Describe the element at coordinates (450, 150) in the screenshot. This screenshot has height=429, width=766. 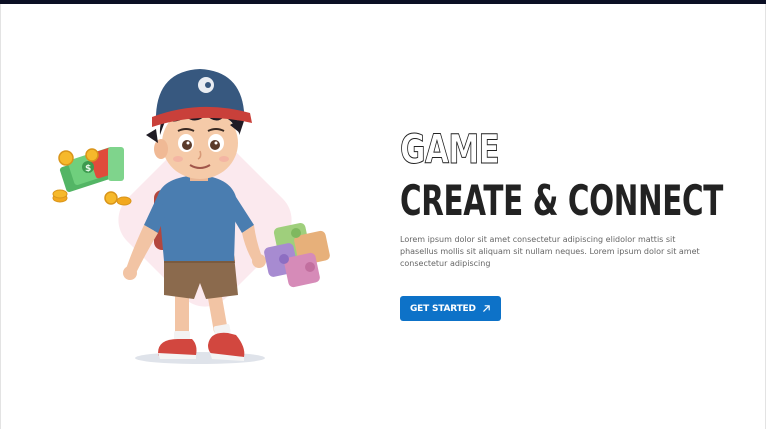
I see `hero-eyebrow: GAME` at that location.